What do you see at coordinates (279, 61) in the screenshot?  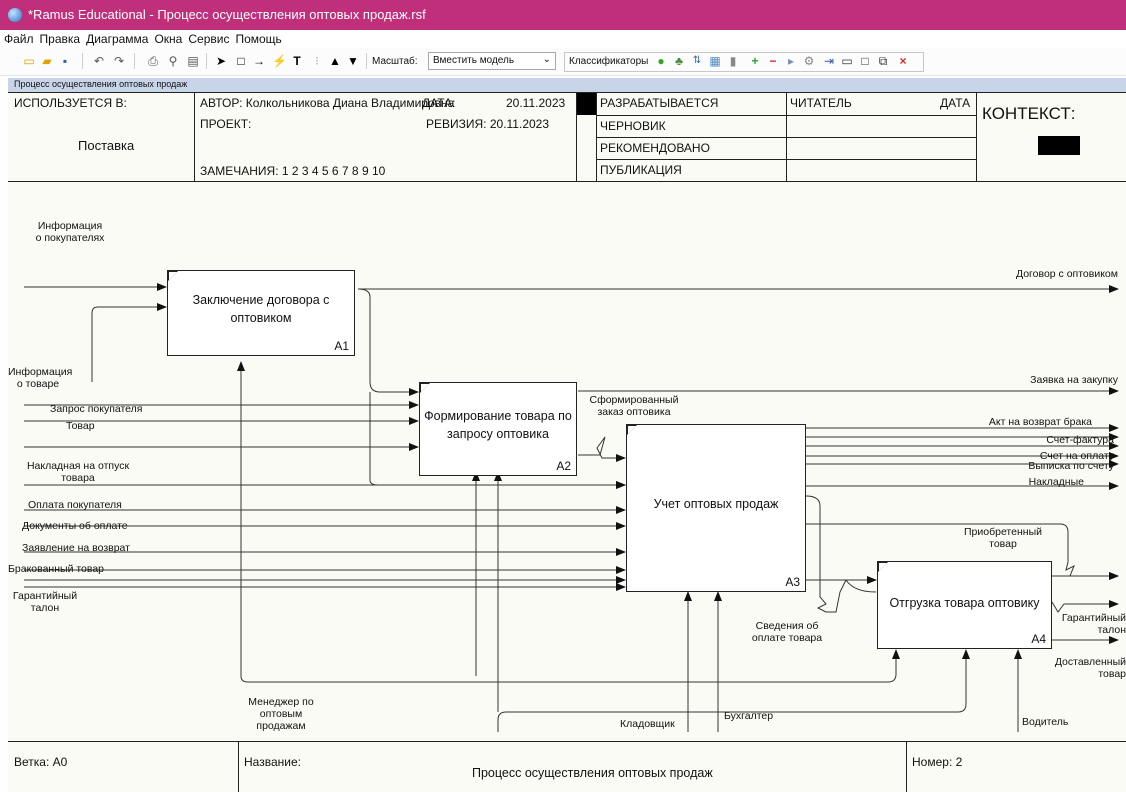 I see `squiggle-tool-icon: ⚡` at bounding box center [279, 61].